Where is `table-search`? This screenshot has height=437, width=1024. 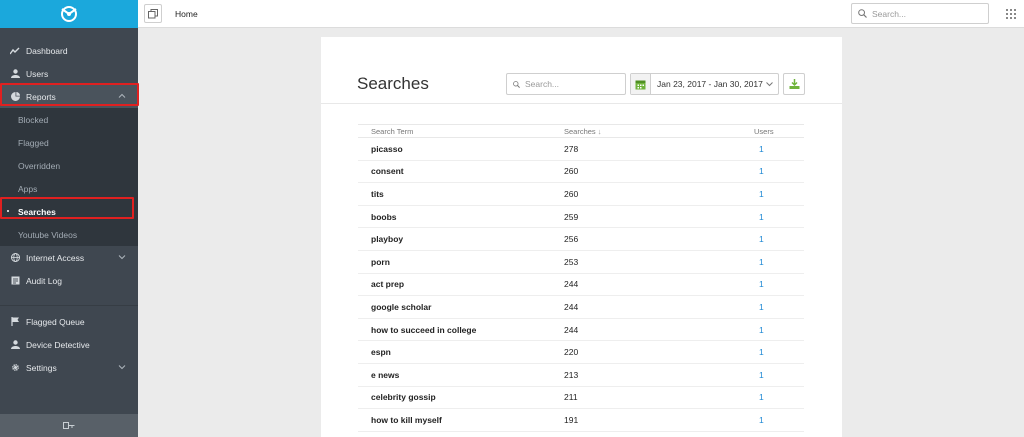
table-search is located at coordinates (566, 84).